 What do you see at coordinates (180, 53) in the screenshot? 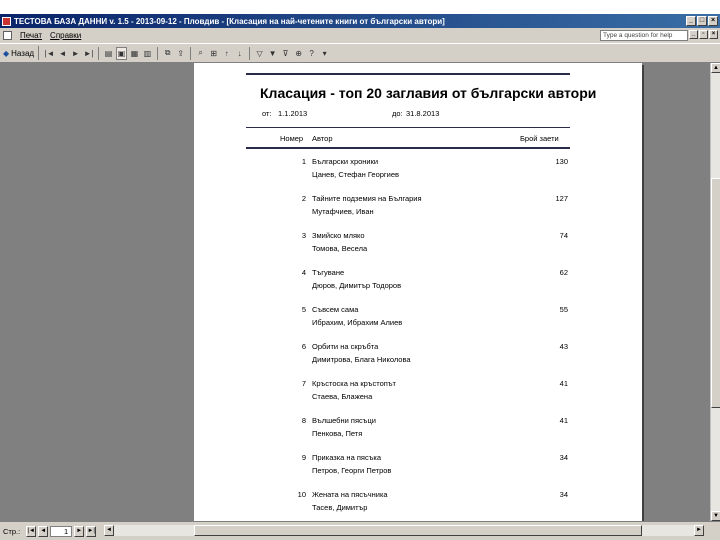
I see `export-icon: ⇪` at bounding box center [180, 53].